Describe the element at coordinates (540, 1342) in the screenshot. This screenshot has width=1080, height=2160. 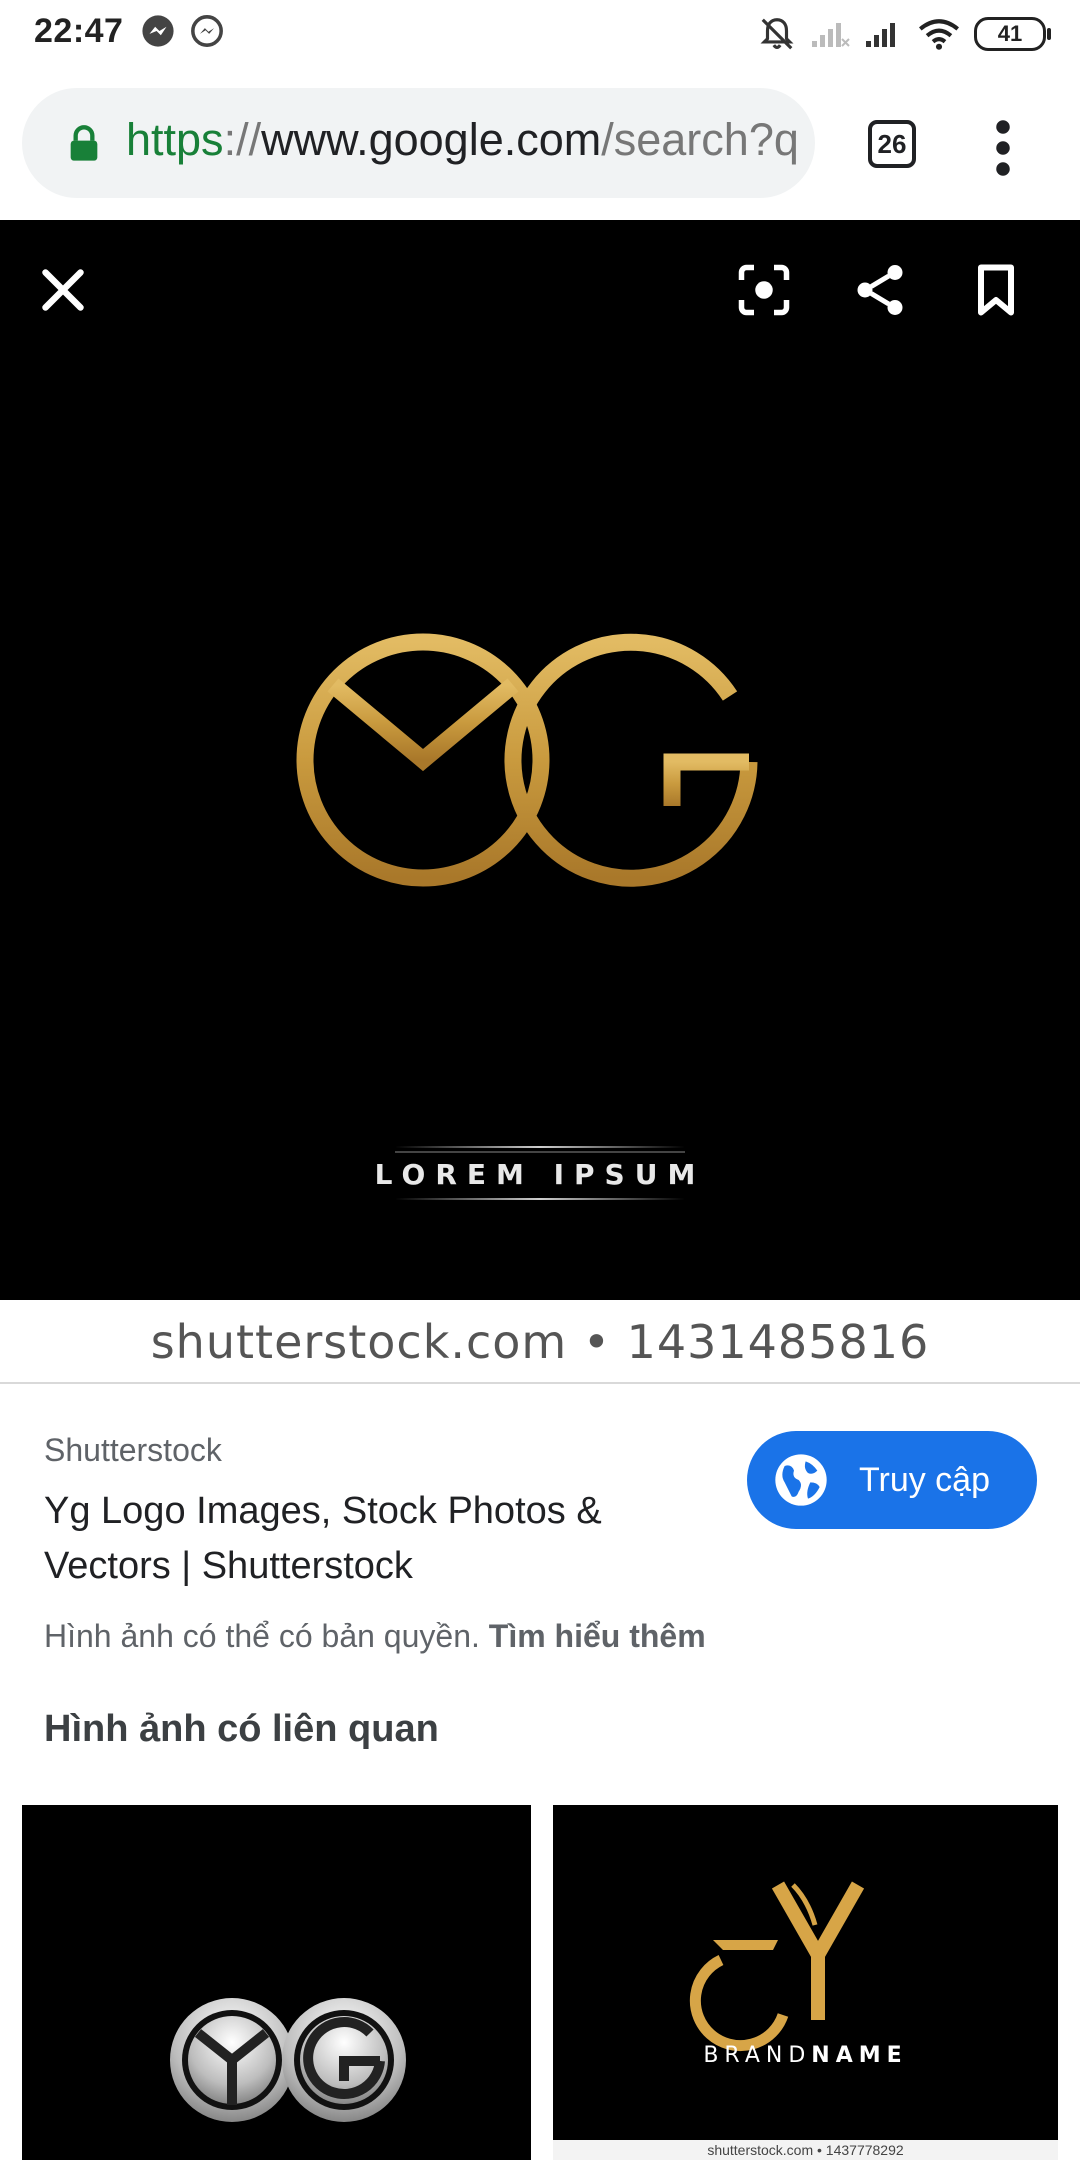
I see `image-watermark: shutterstock.com • 1431485816` at that location.